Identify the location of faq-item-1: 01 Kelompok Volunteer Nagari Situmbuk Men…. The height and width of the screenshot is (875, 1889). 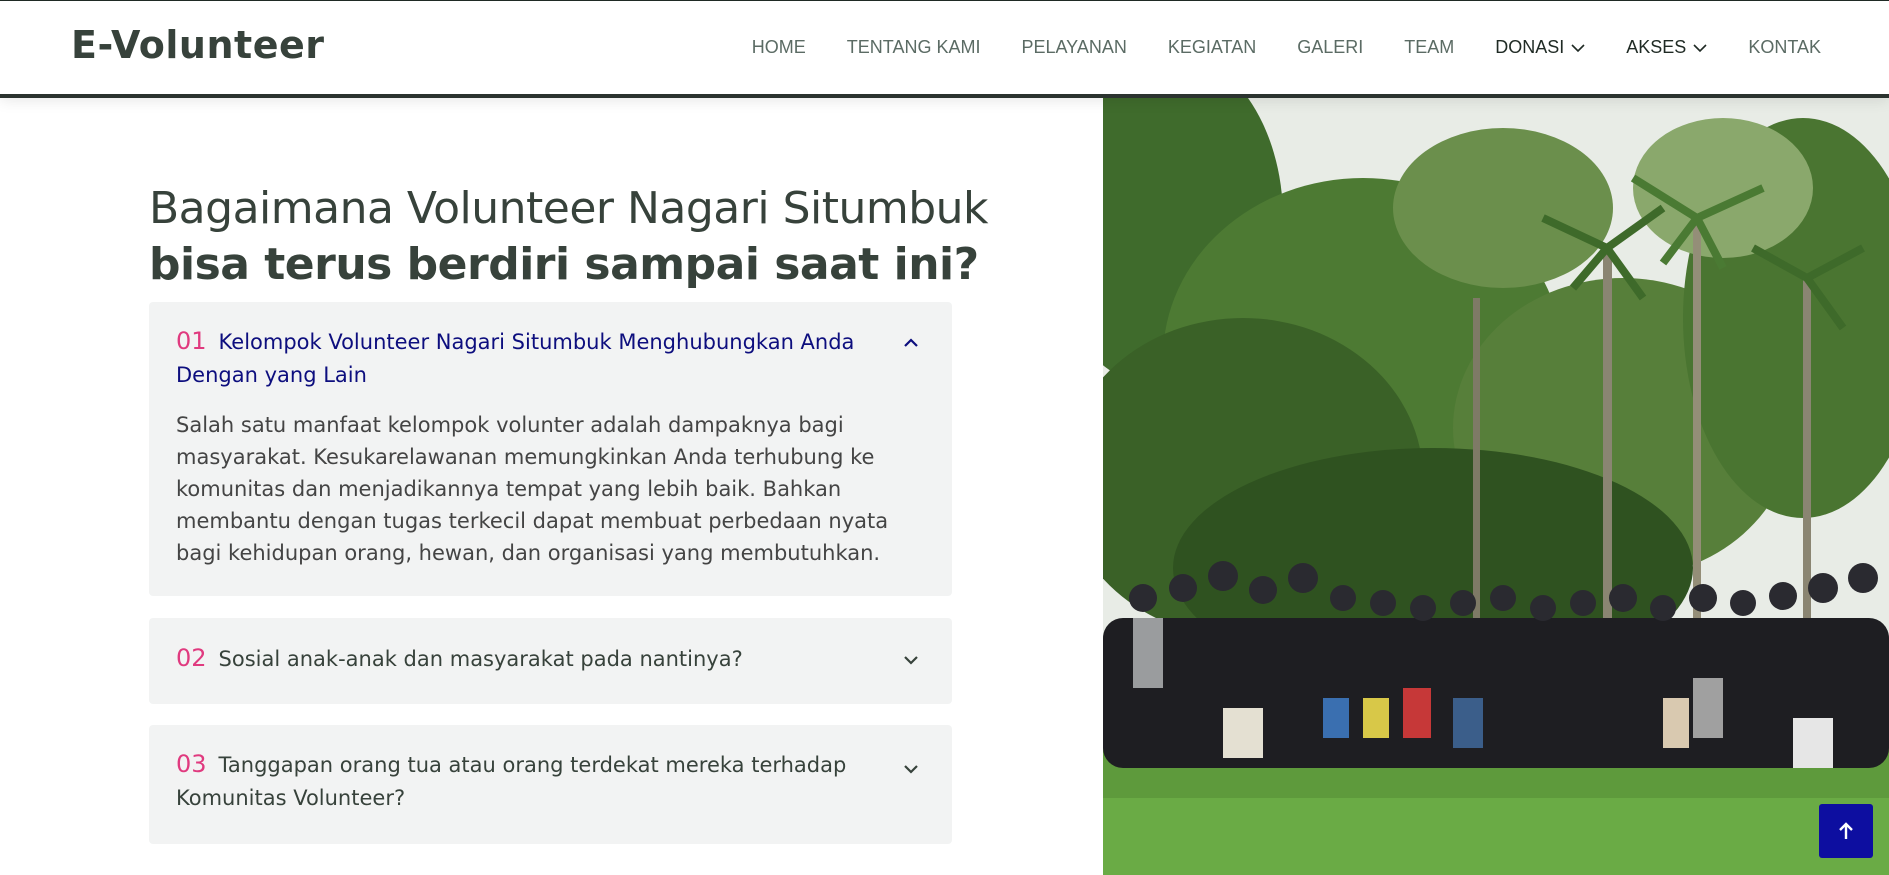
(550, 449).